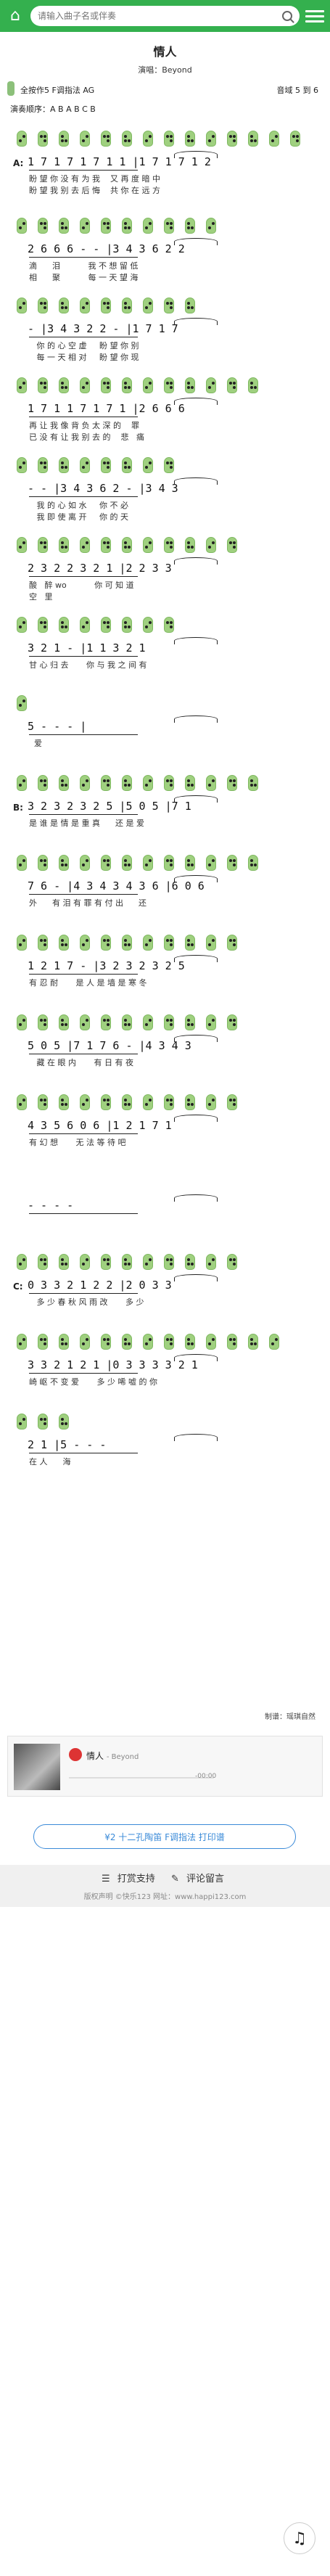  Describe the element at coordinates (165, 52) in the screenshot. I see `song-title: 情人` at that location.